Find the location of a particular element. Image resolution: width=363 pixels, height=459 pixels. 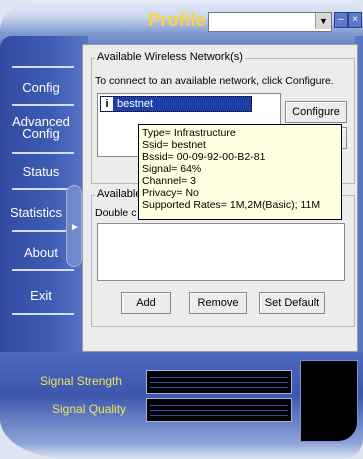

tooltip-channel: Channel= 3 is located at coordinates (169, 181).